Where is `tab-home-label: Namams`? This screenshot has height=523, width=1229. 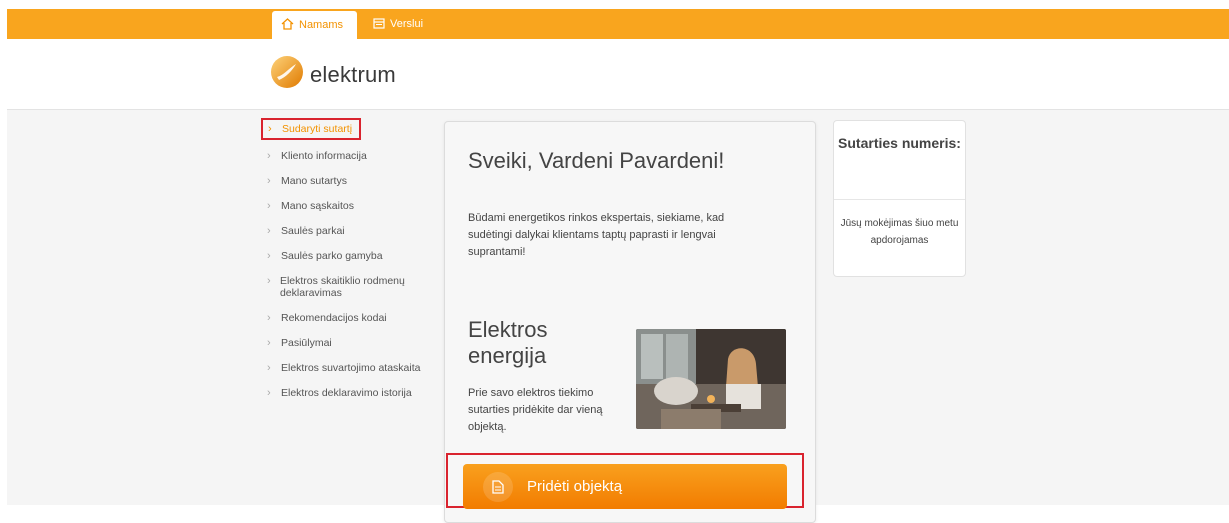 tab-home-label: Namams is located at coordinates (321, 25).